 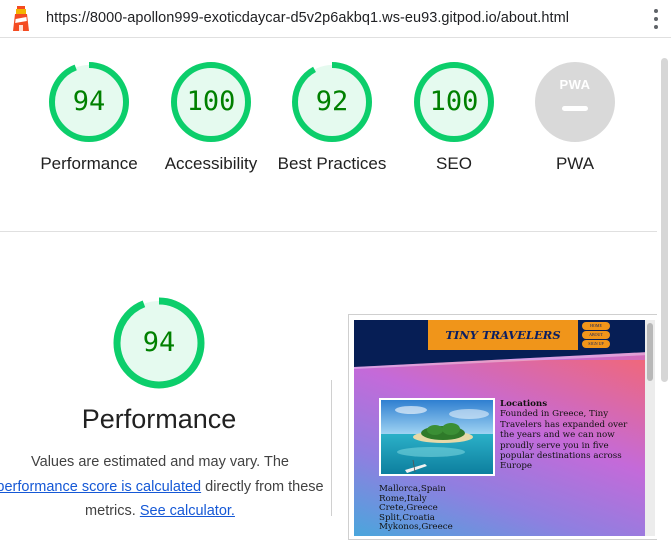 I want to click on vertical-separator, so click(x=331, y=448).